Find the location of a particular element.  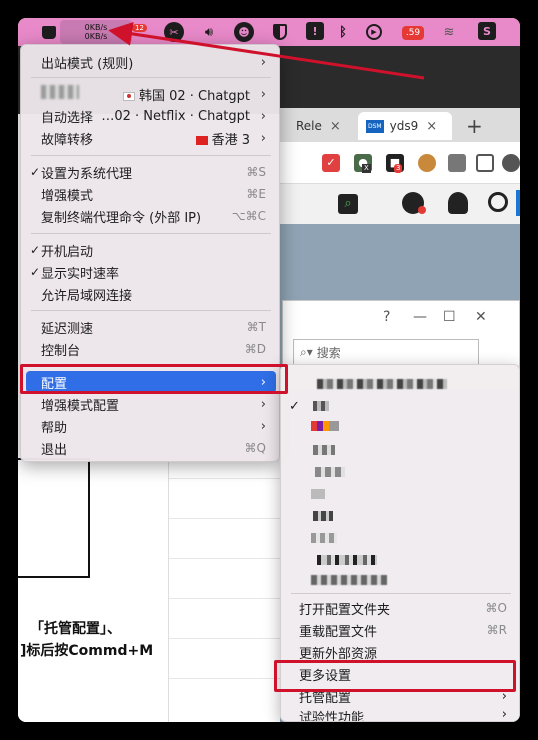

menu-label: 退出 is located at coordinates (54, 450).